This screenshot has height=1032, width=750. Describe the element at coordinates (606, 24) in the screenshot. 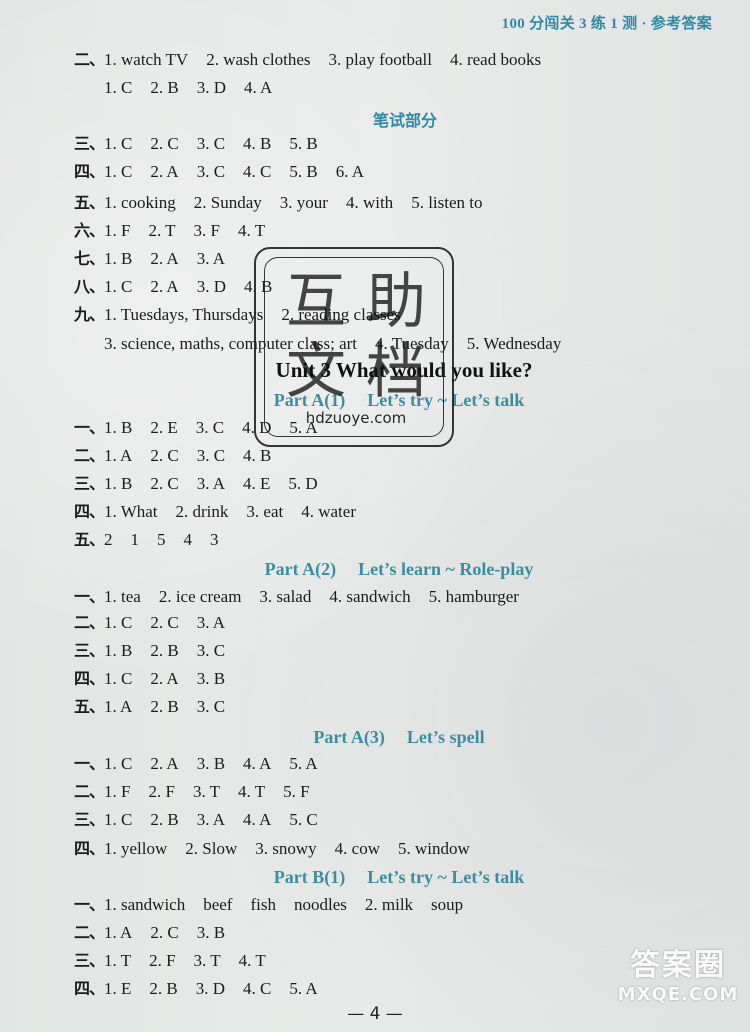

I see `book-header-title: 100 分闯关 3 练 1 测 · 参考答案` at that location.